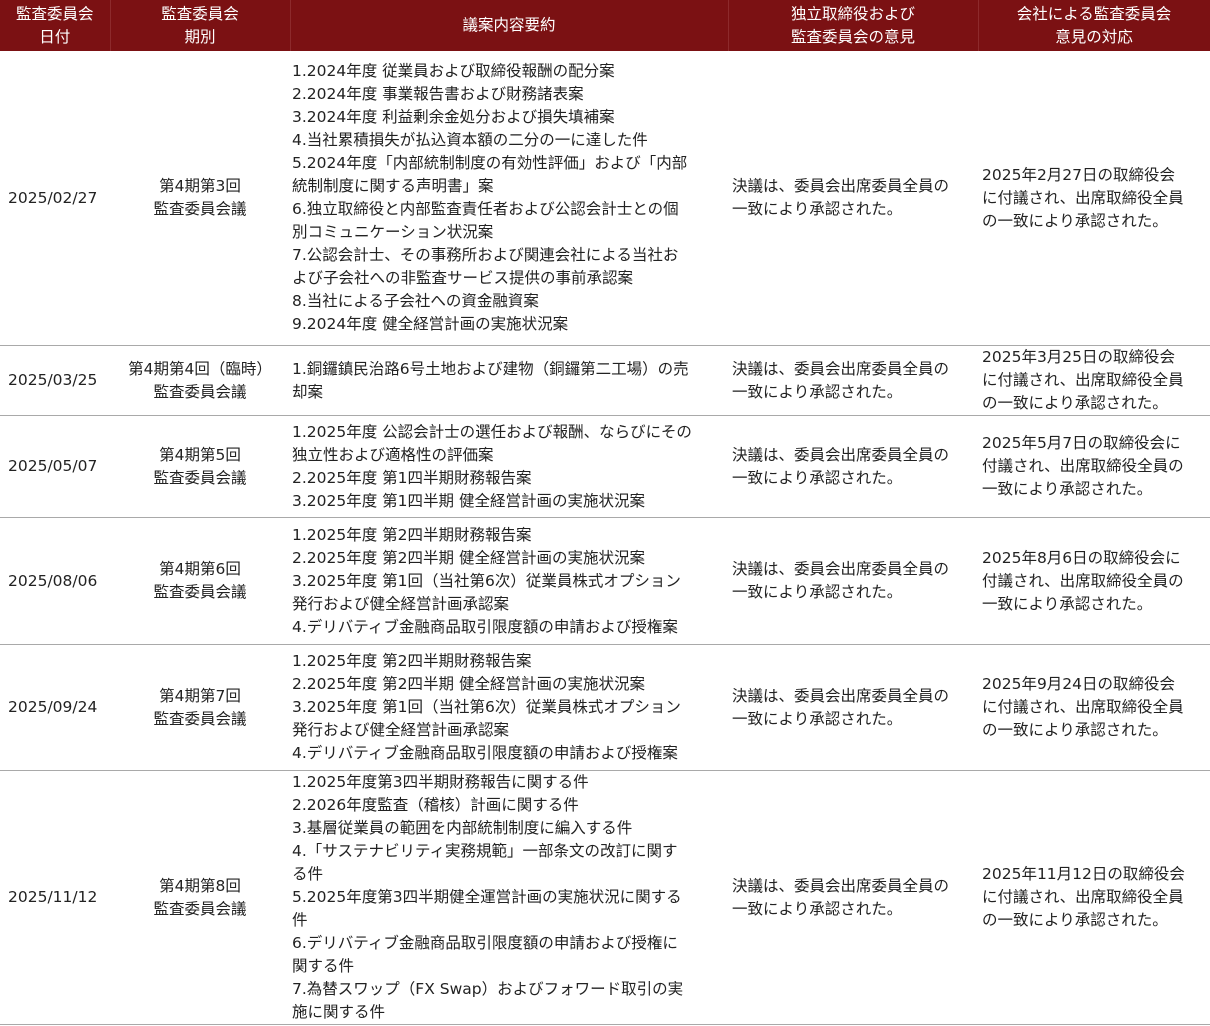 This screenshot has height=1026, width=1210. What do you see at coordinates (1079, 357) in the screenshot?
I see `response-line: 2025年3月25日の取締役会` at bounding box center [1079, 357].